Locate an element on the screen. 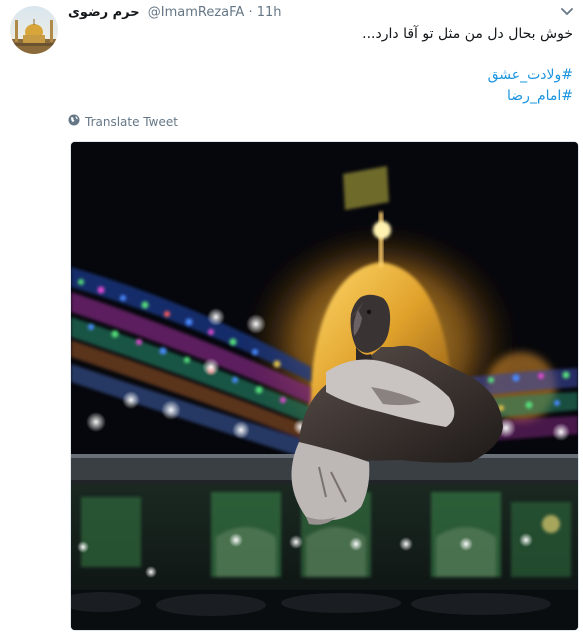  chevron-down-icon is located at coordinates (567, 12).